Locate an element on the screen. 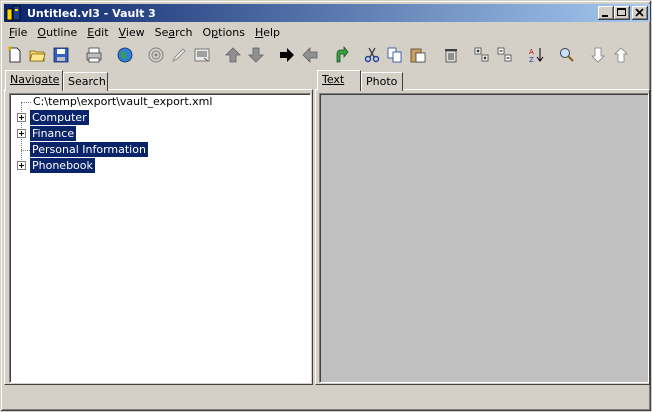 This screenshot has width=652, height=412. tree-item-label: Finance is located at coordinates (53, 133).